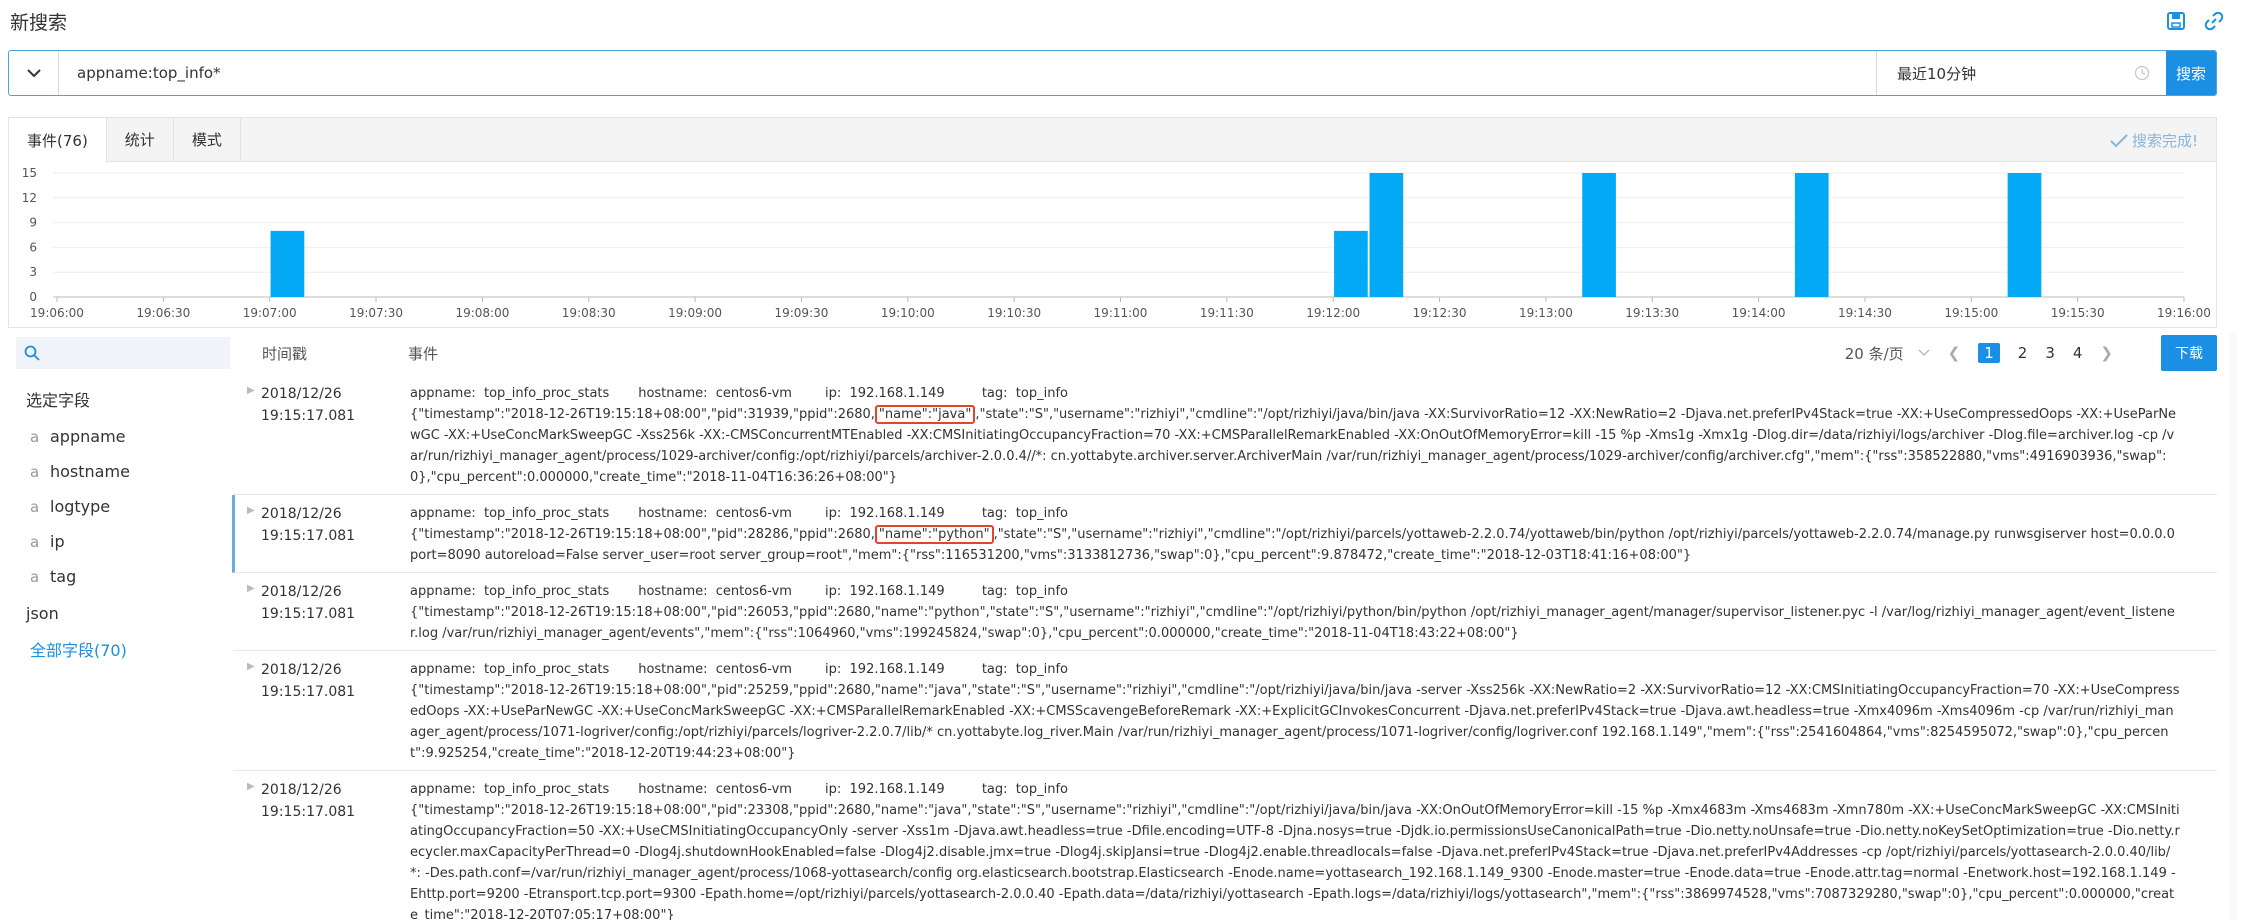  What do you see at coordinates (1865, 313) in the screenshot?
I see `x-tick-label: 19:14:30` at bounding box center [1865, 313].